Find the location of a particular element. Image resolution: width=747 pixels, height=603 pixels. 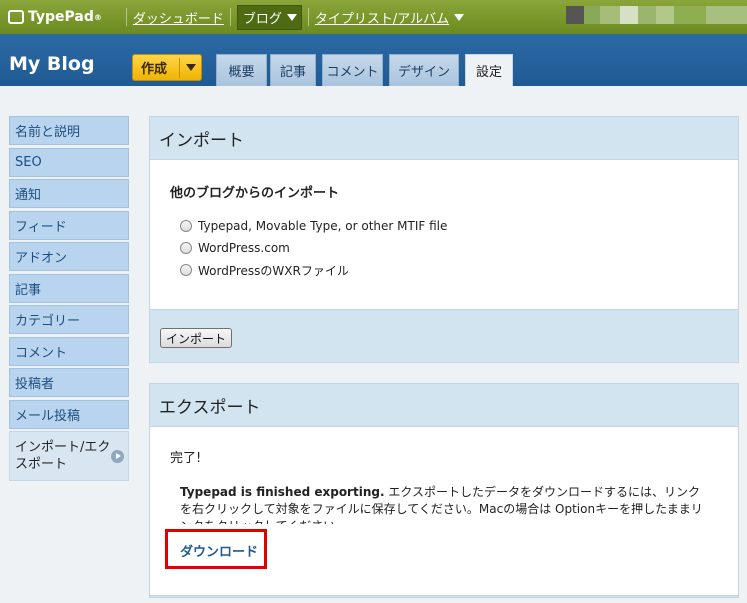

sidebar-item-authors: 投稿者 is located at coordinates (69, 382).